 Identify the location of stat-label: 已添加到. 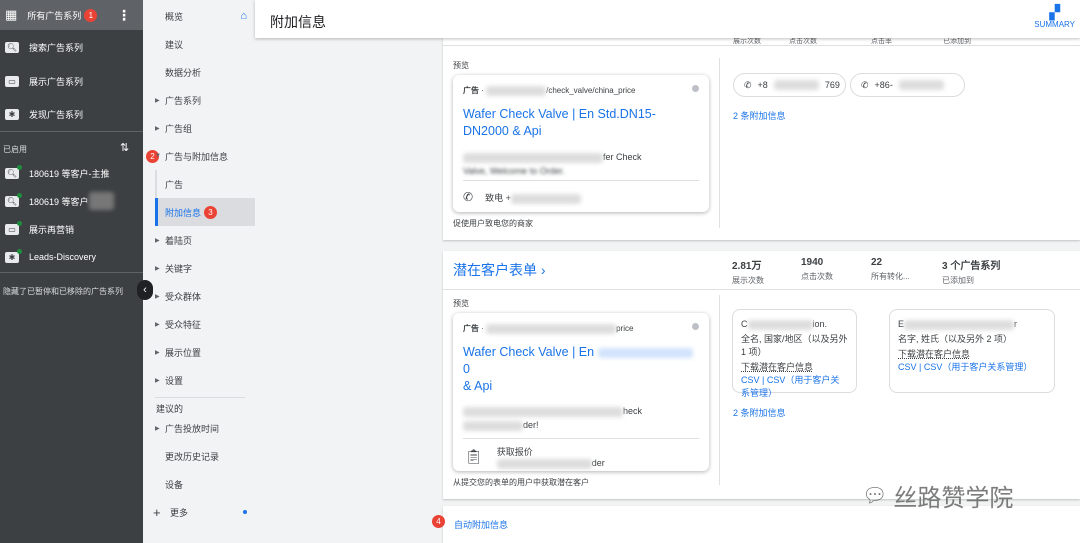
(958, 280).